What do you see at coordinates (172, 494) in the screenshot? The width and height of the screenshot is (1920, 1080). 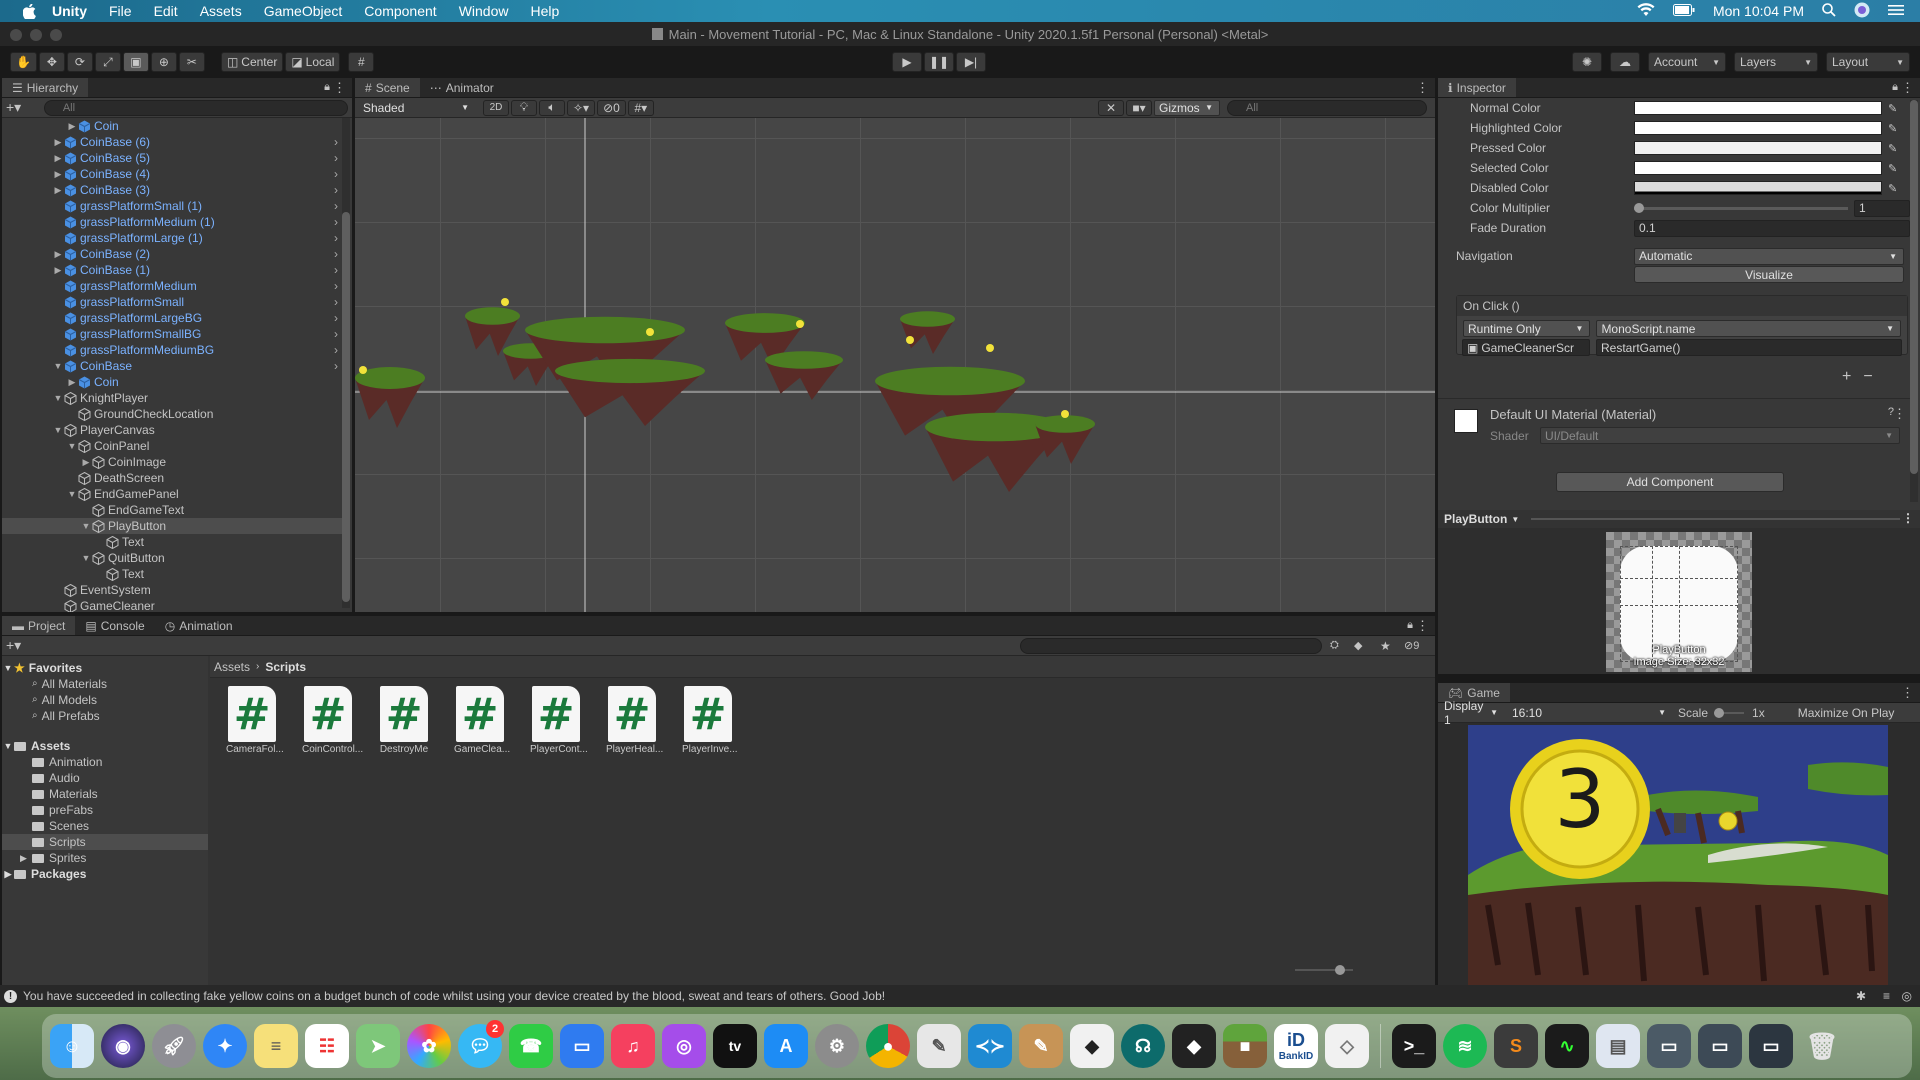 I see `hierarchy-item: ▼ EndGamePanel` at bounding box center [172, 494].